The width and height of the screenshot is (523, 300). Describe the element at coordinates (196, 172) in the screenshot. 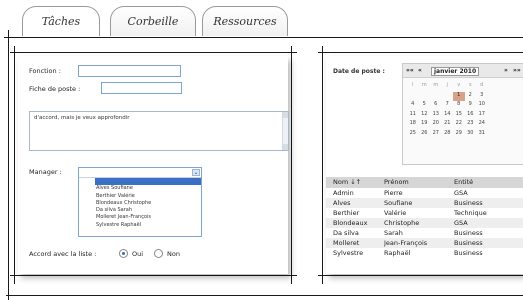

I see `chevron-down-icon: ⌄` at that location.